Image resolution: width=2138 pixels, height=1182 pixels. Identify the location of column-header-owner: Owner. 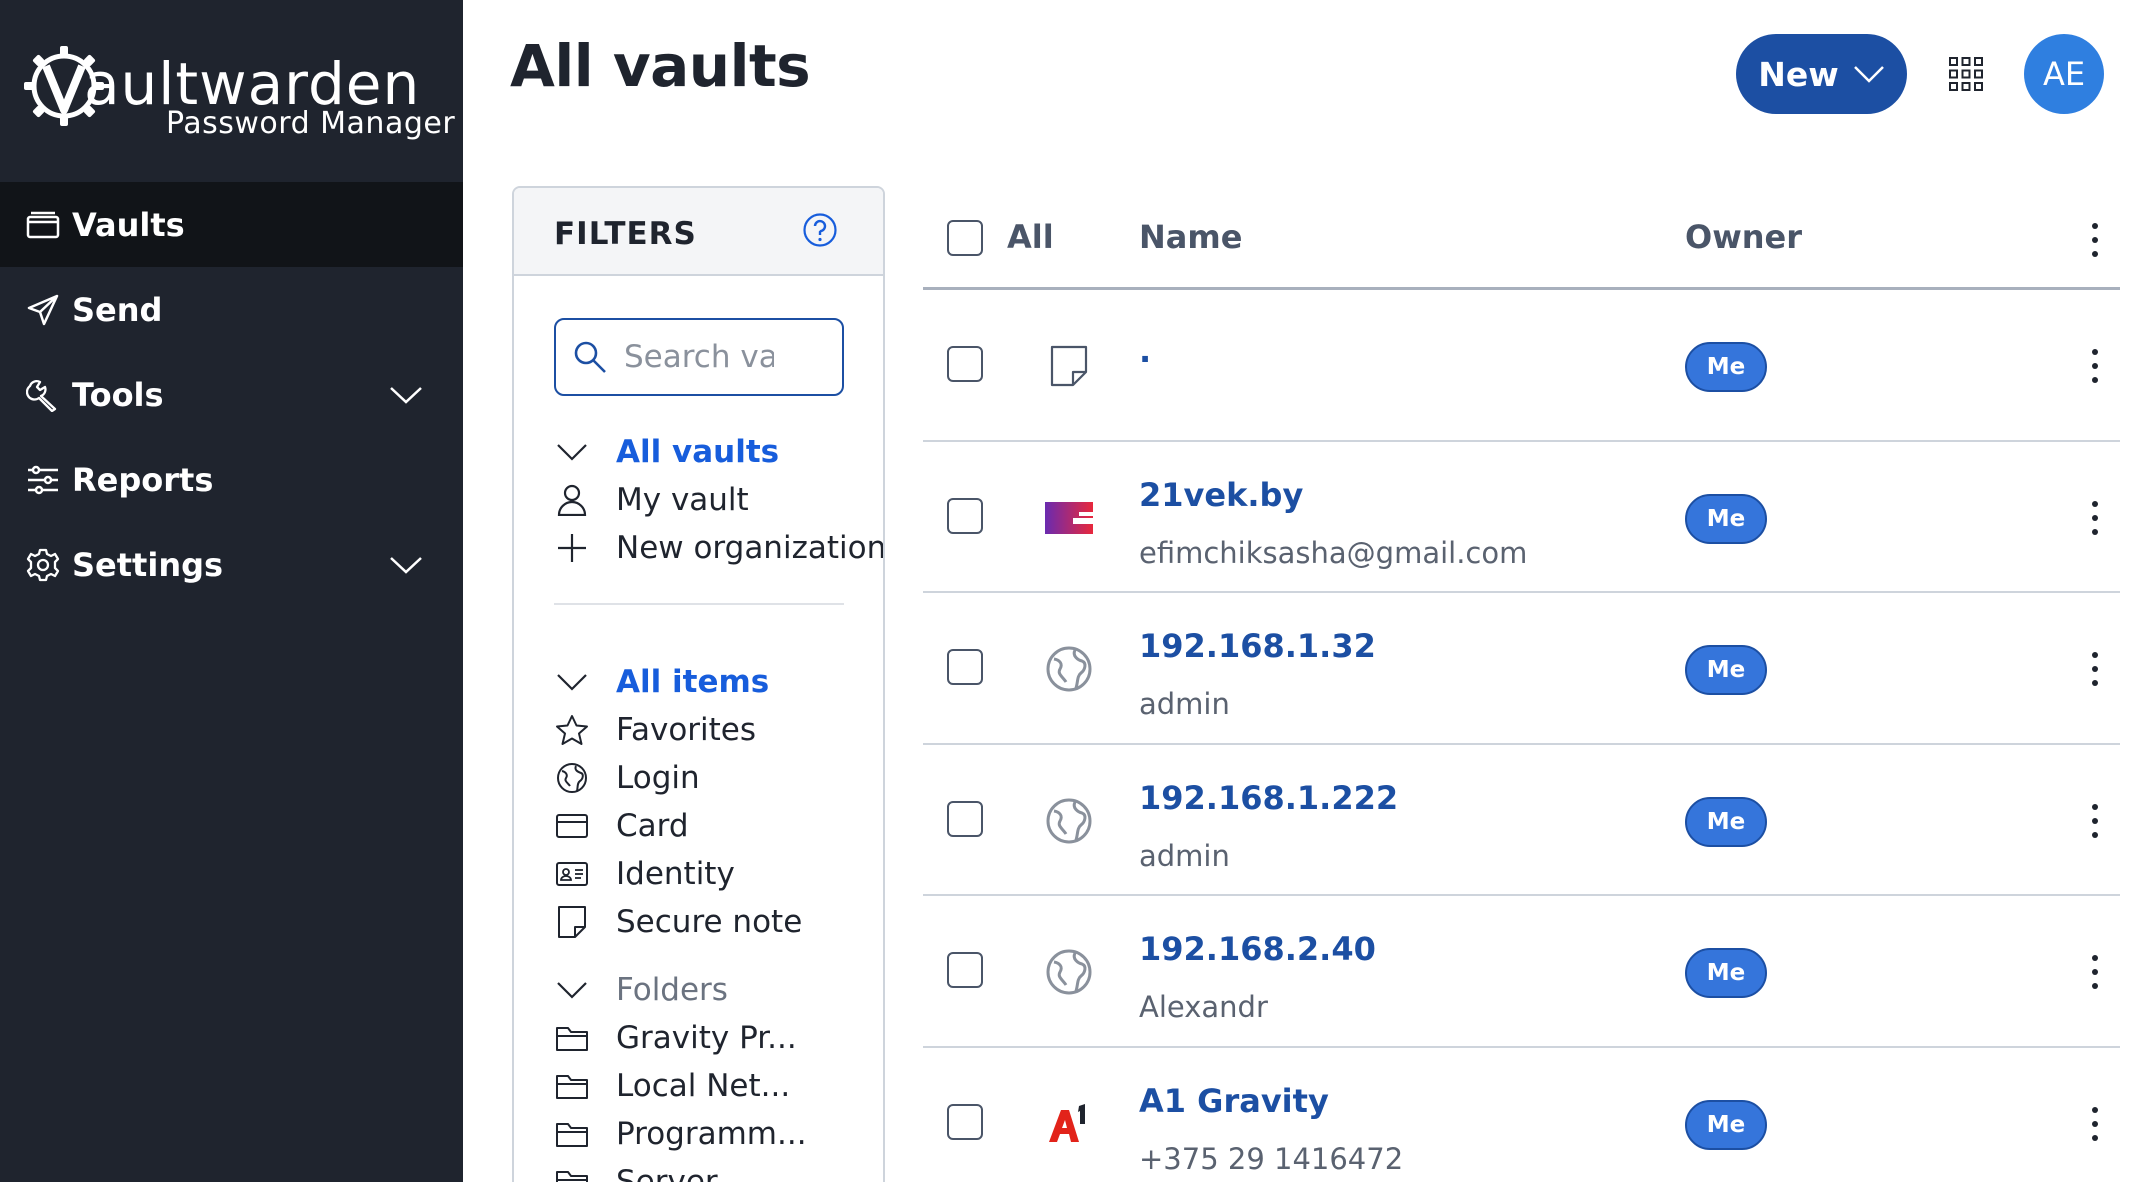
(1743, 237).